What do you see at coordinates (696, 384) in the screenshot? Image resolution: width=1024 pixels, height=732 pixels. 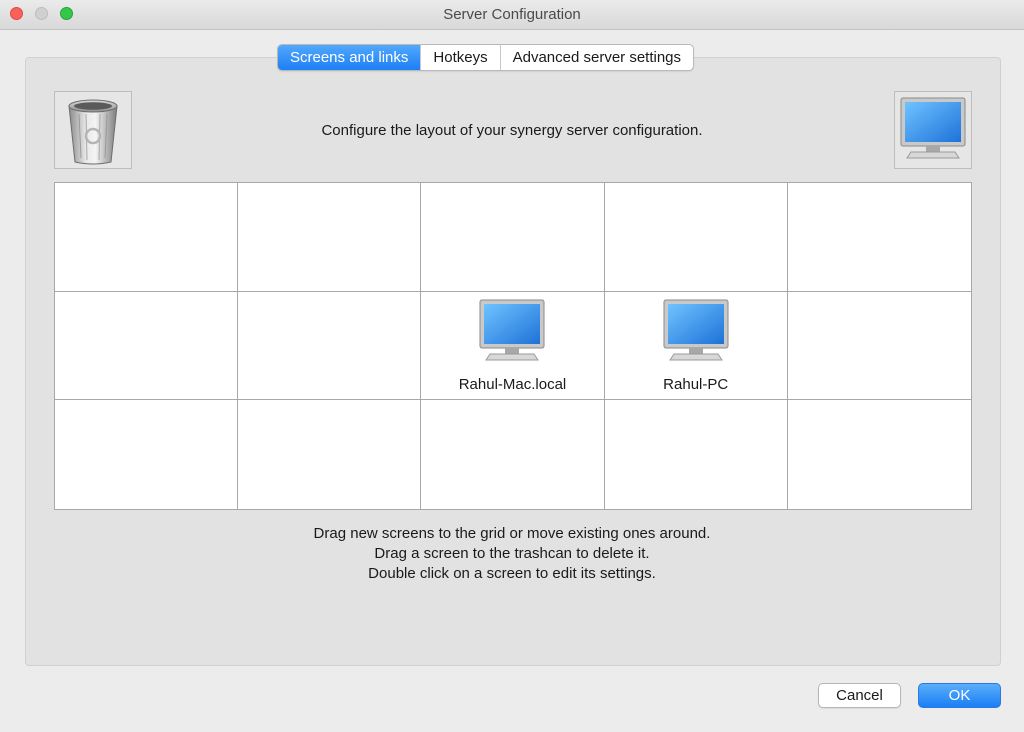 I see `screen-label: Rahul-PC` at bounding box center [696, 384].